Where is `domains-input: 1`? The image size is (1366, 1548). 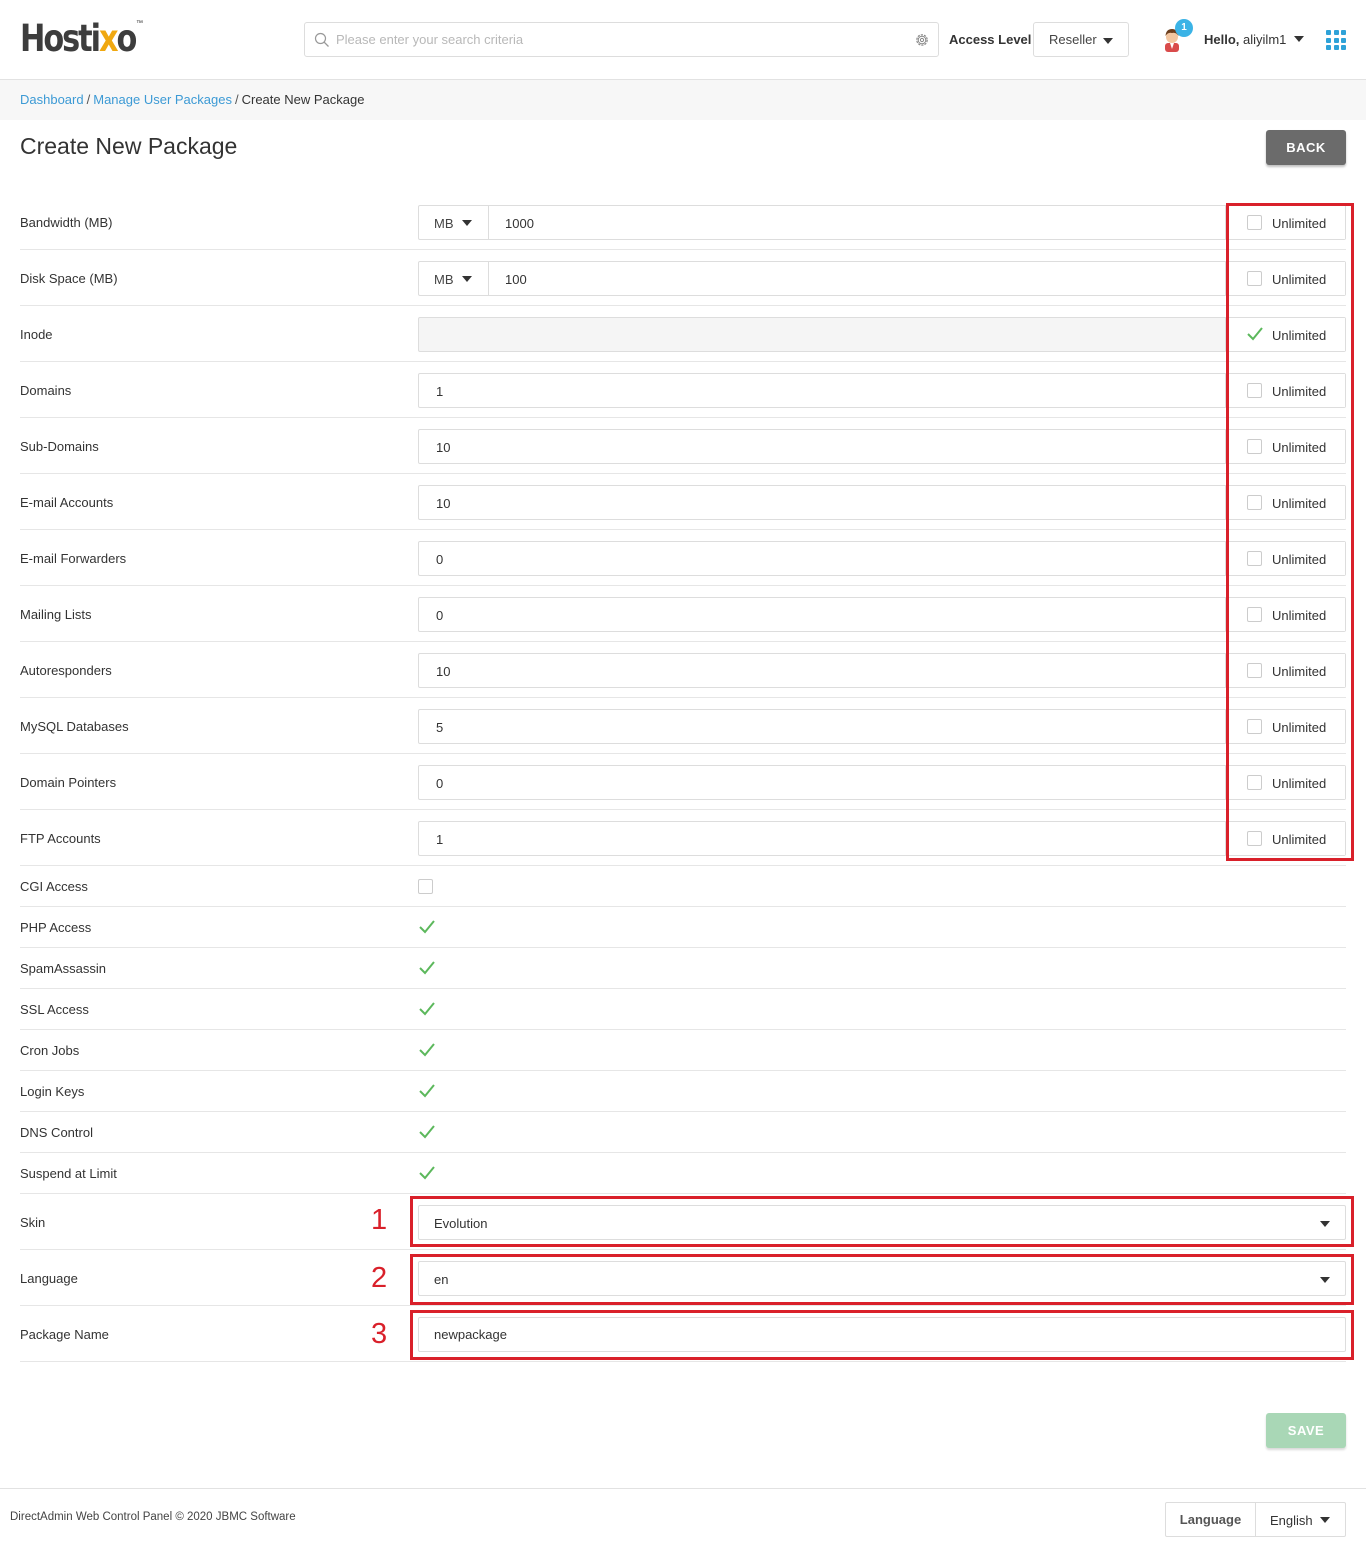
domains-input: 1 is located at coordinates (439, 391).